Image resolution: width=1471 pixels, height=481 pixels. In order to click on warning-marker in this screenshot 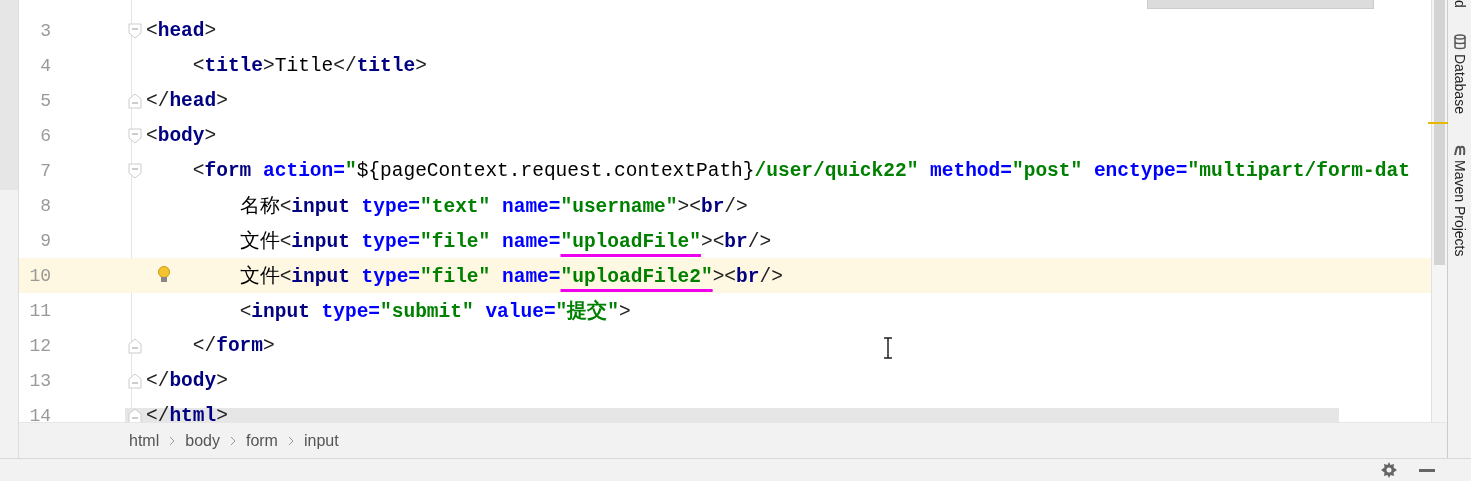, I will do `click(1438, 123)`.